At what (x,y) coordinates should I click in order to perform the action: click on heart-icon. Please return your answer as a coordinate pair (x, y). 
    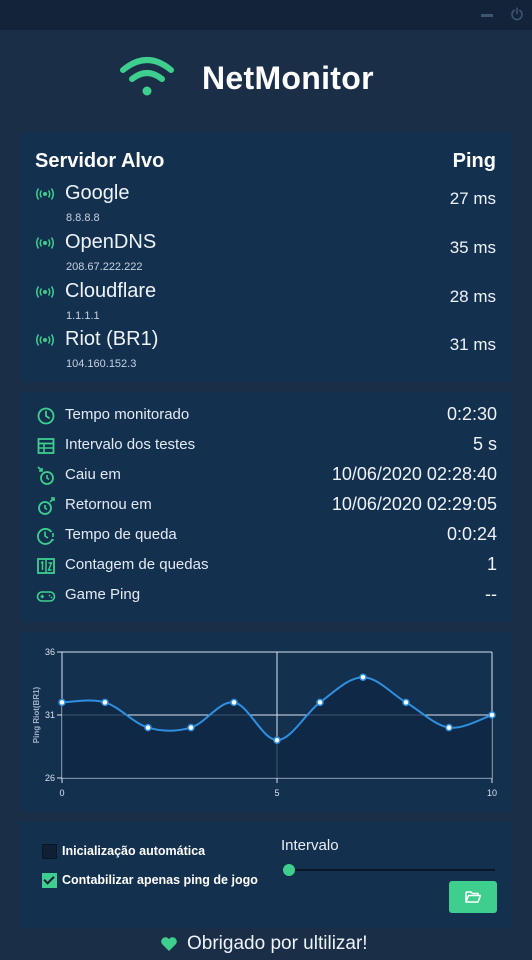
    Looking at the image, I should click on (169, 944).